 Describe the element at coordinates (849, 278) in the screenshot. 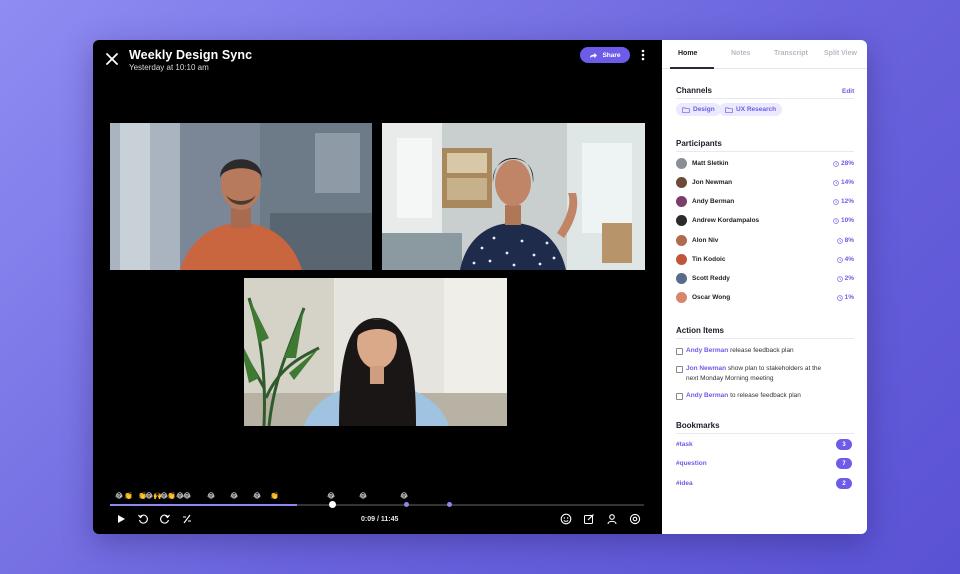

I see `percent-value: 2%` at that location.